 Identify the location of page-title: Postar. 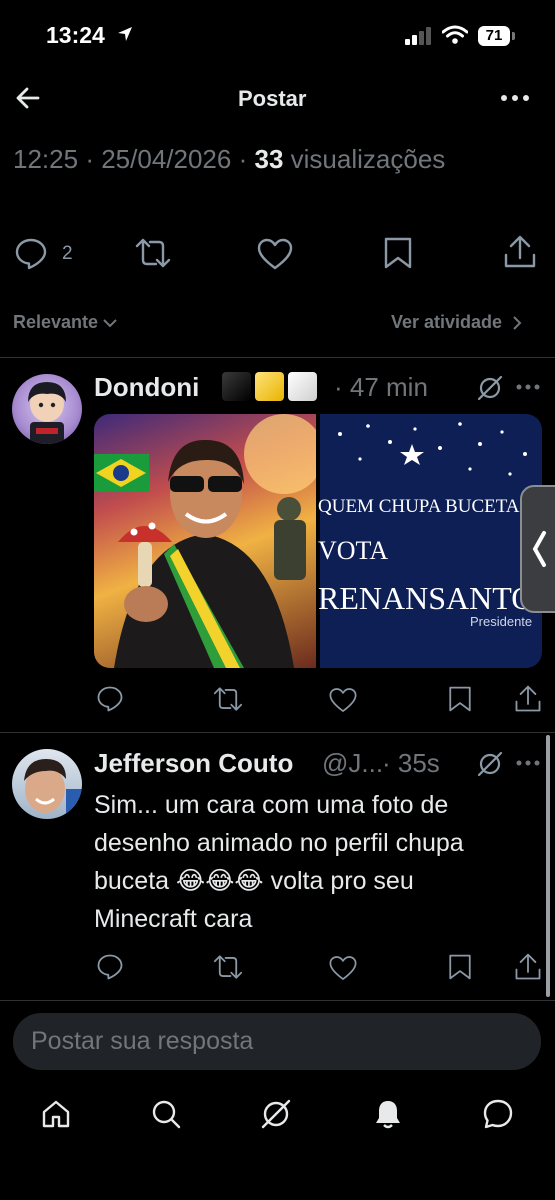
(272, 98).